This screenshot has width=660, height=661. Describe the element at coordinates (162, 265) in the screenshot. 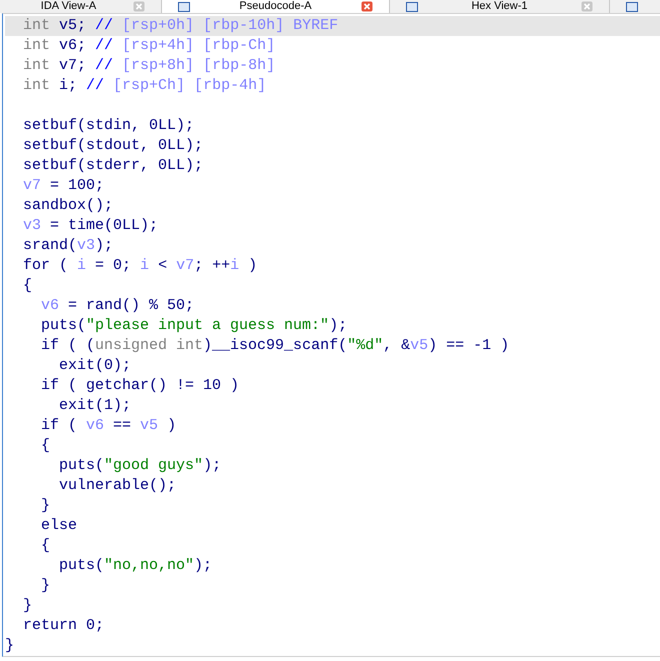

I see `code-text: <` at that location.